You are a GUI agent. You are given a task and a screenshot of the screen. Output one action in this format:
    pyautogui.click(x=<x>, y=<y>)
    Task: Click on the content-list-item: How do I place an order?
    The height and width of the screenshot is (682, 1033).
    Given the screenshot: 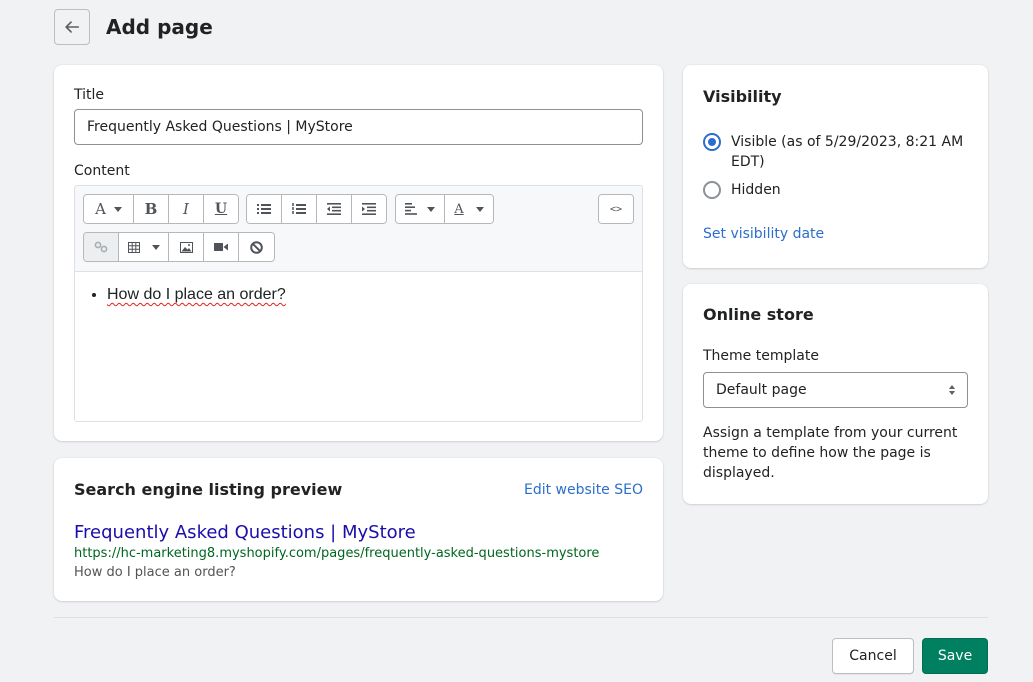 What is the action you would take?
    pyautogui.click(x=196, y=295)
    